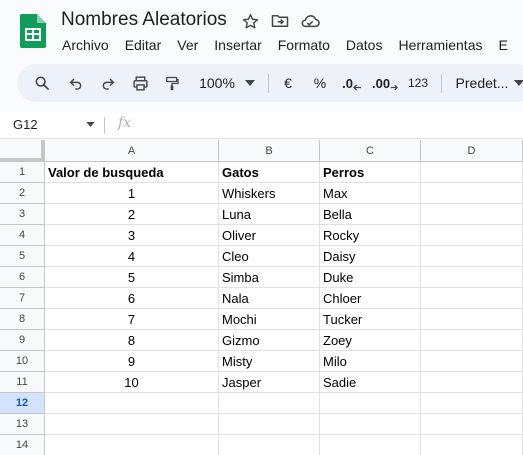 Image resolution: width=523 pixels, height=455 pixels. What do you see at coordinates (33, 31) in the screenshot?
I see `sheets-logo-icon` at bounding box center [33, 31].